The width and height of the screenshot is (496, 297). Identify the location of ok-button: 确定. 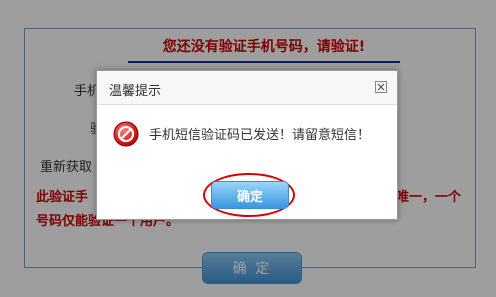
(250, 195).